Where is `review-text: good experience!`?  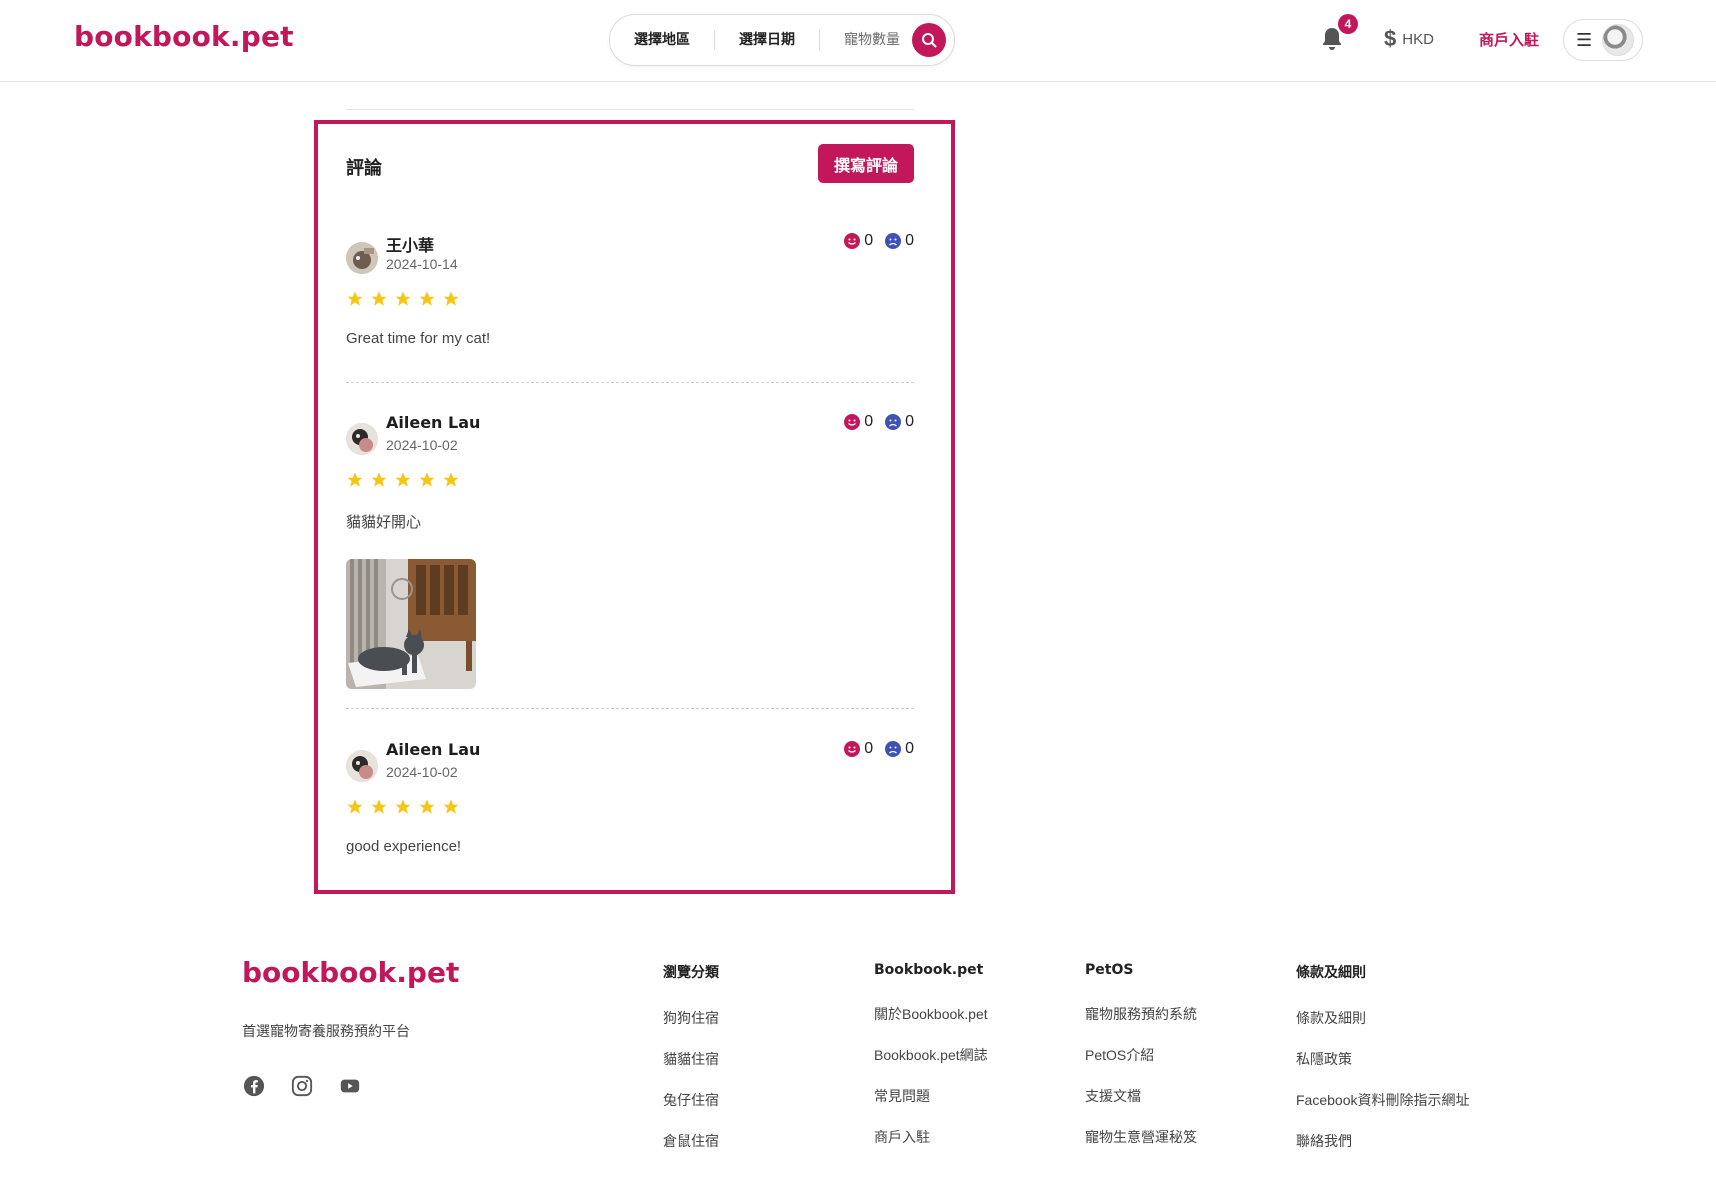 review-text: good experience! is located at coordinates (404, 846).